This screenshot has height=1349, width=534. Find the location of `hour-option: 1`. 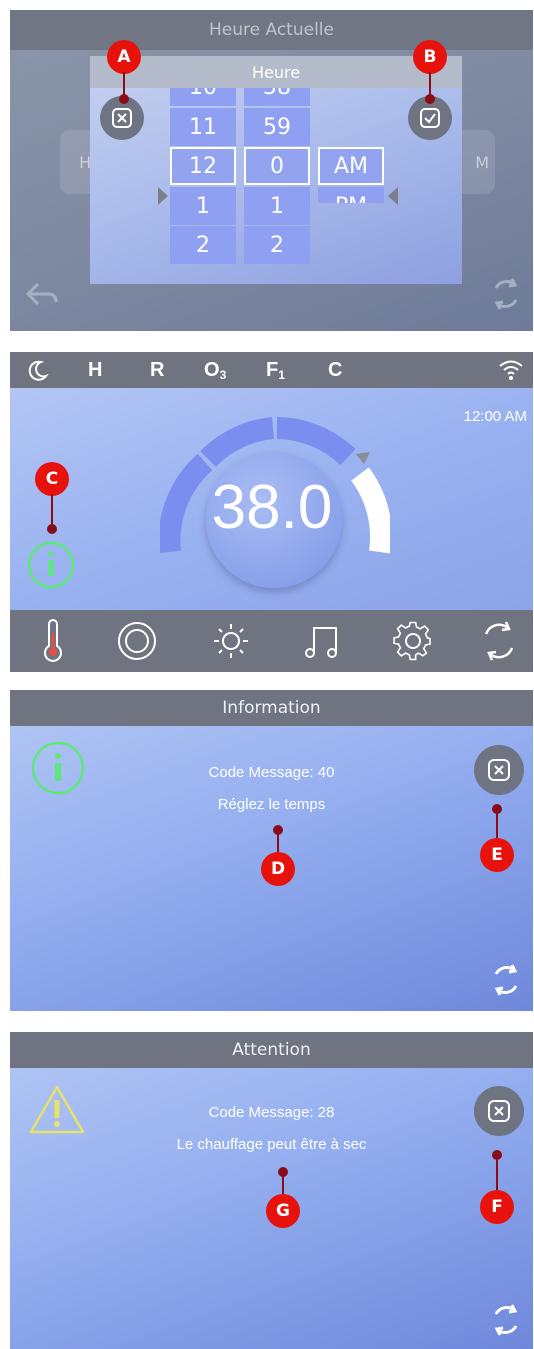

hour-option: 1 is located at coordinates (203, 206).